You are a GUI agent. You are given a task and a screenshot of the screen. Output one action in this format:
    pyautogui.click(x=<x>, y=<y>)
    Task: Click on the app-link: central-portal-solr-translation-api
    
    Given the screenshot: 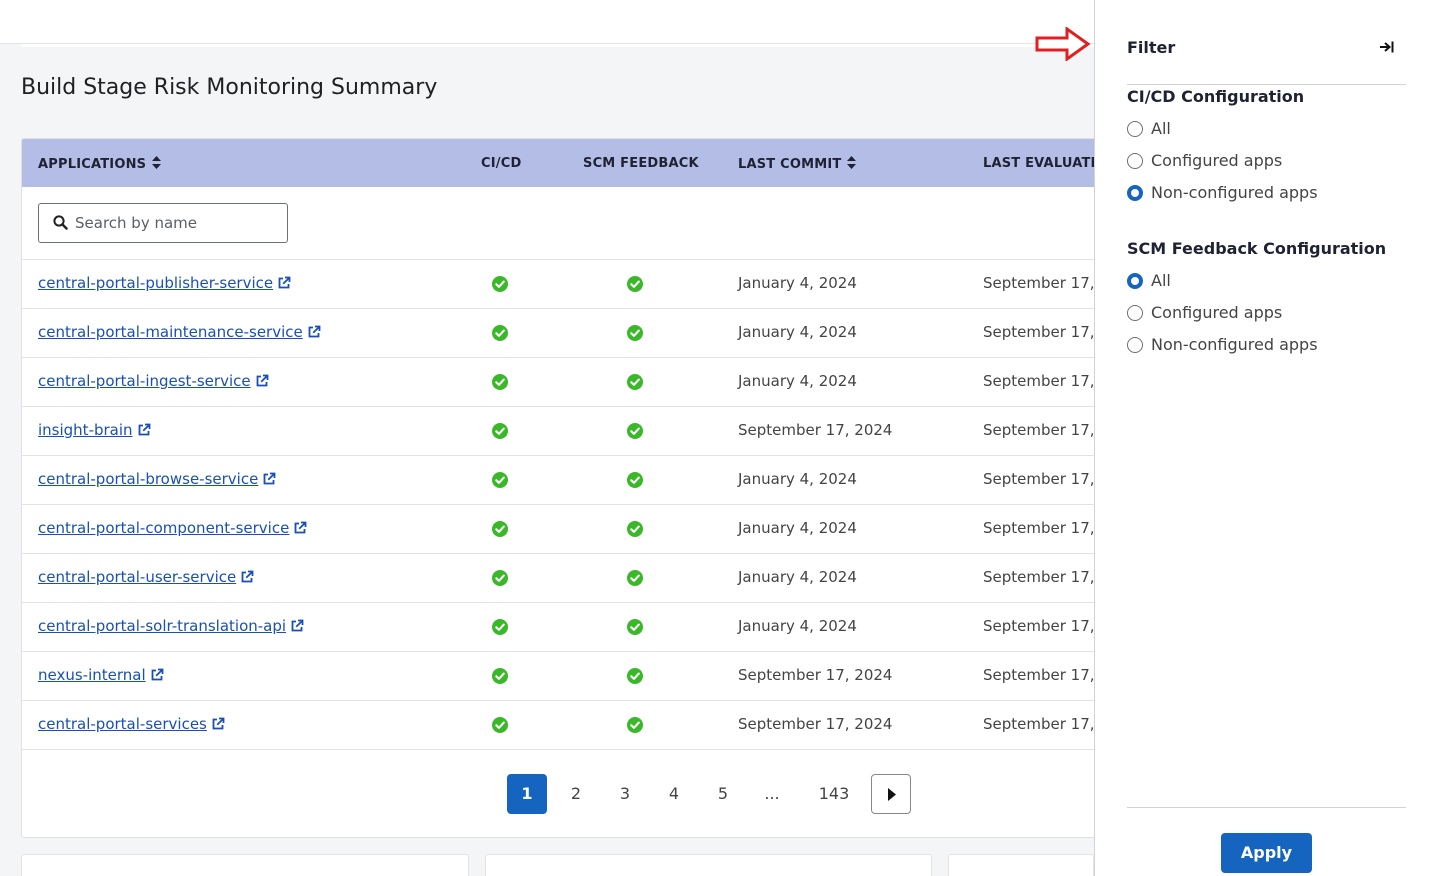 What is the action you would take?
    pyautogui.click(x=171, y=627)
    